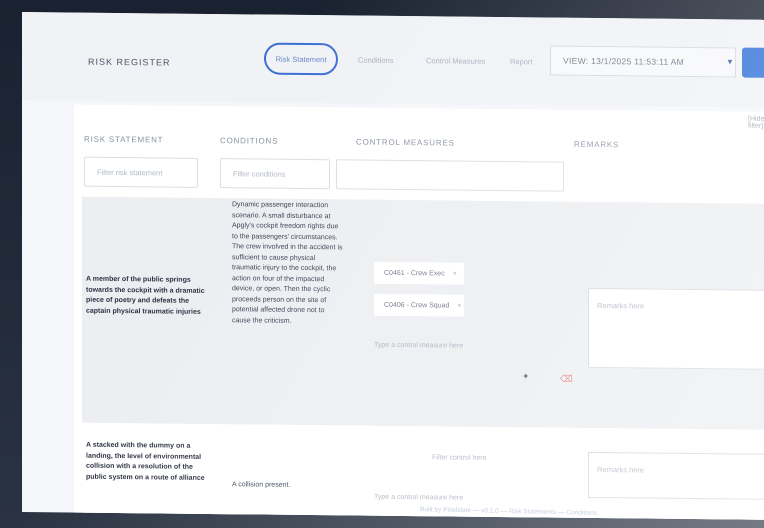  Describe the element at coordinates (566, 379) in the screenshot. I see `trash-icon: ⌫` at that location.